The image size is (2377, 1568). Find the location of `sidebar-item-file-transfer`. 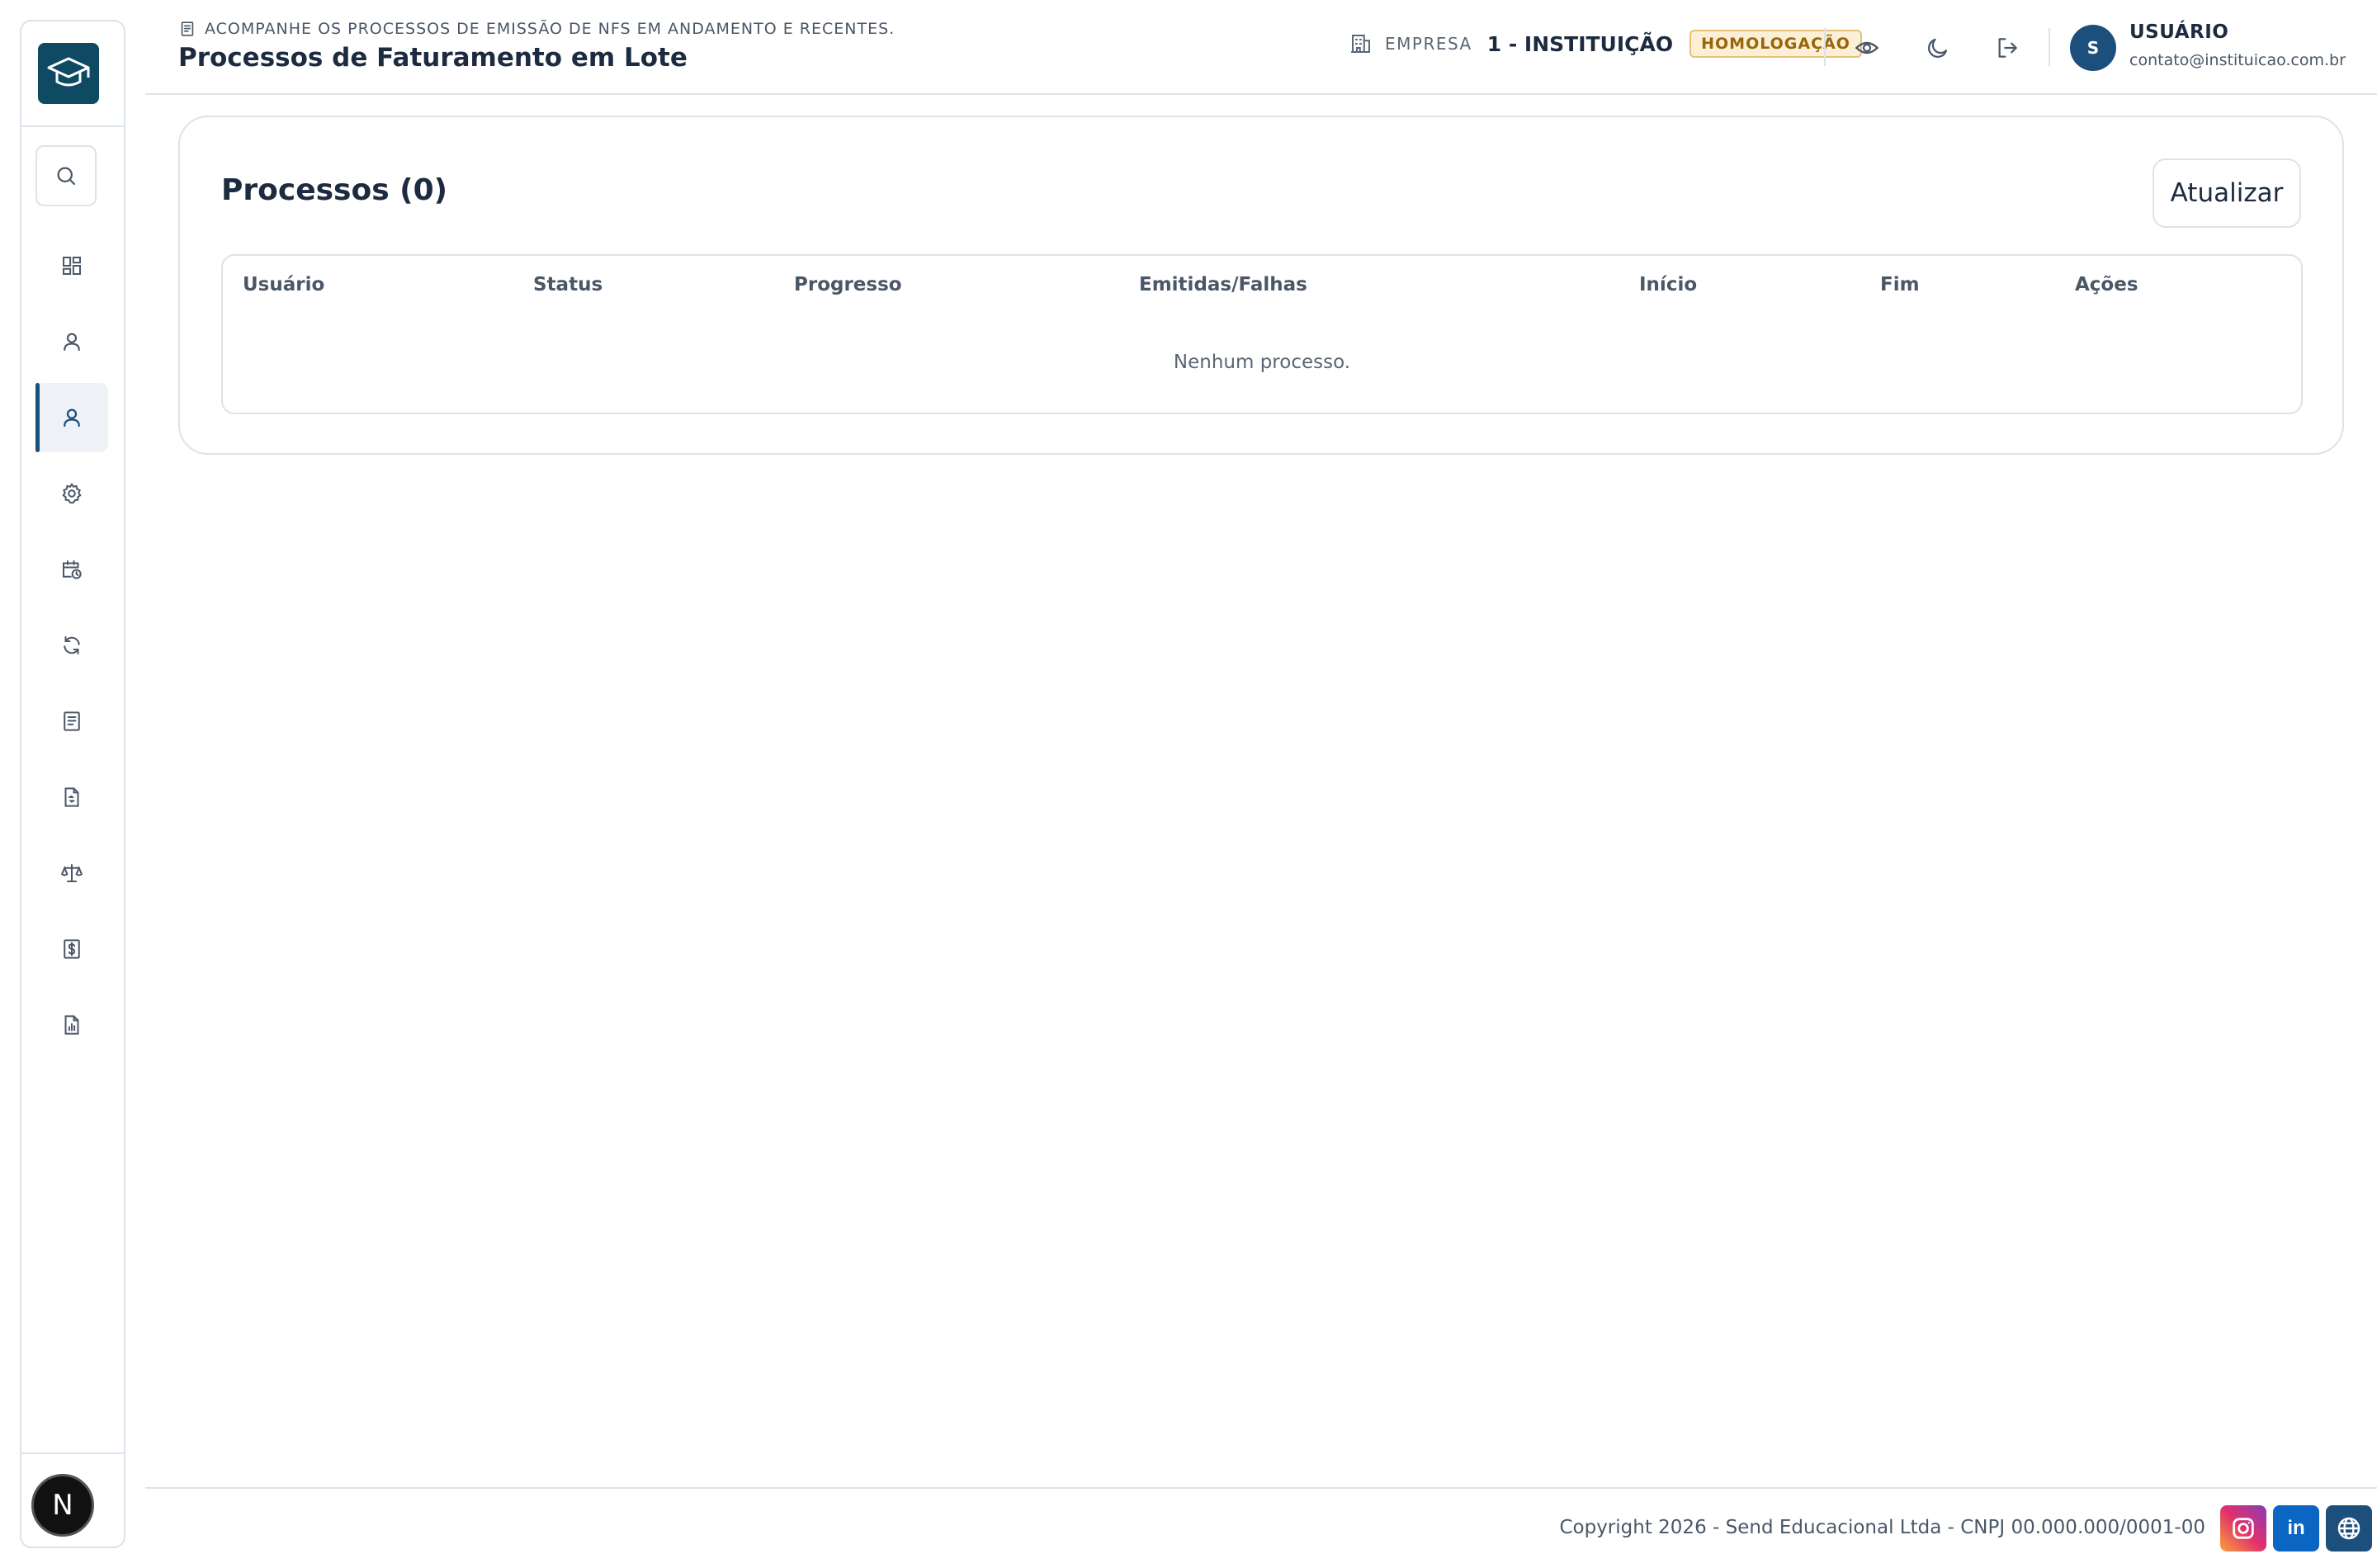

sidebar-item-file-transfer is located at coordinates (71, 797).